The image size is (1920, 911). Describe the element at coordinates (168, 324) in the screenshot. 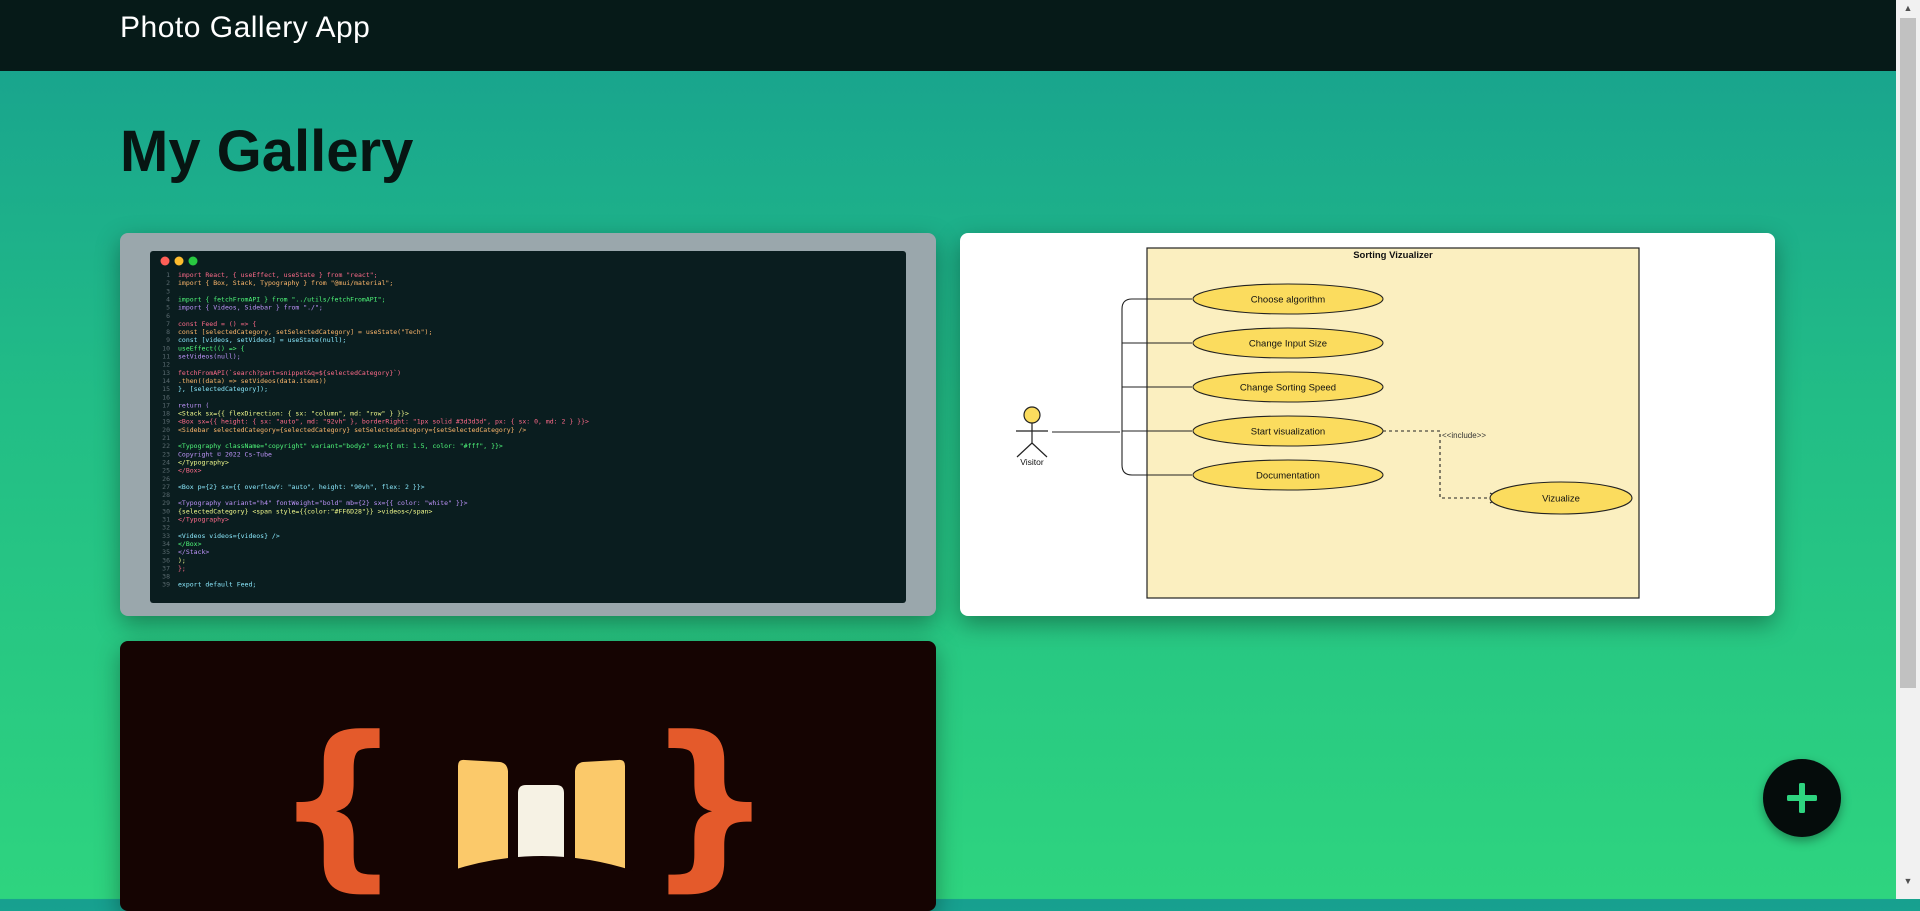

I see `code-line-number: 7` at that location.